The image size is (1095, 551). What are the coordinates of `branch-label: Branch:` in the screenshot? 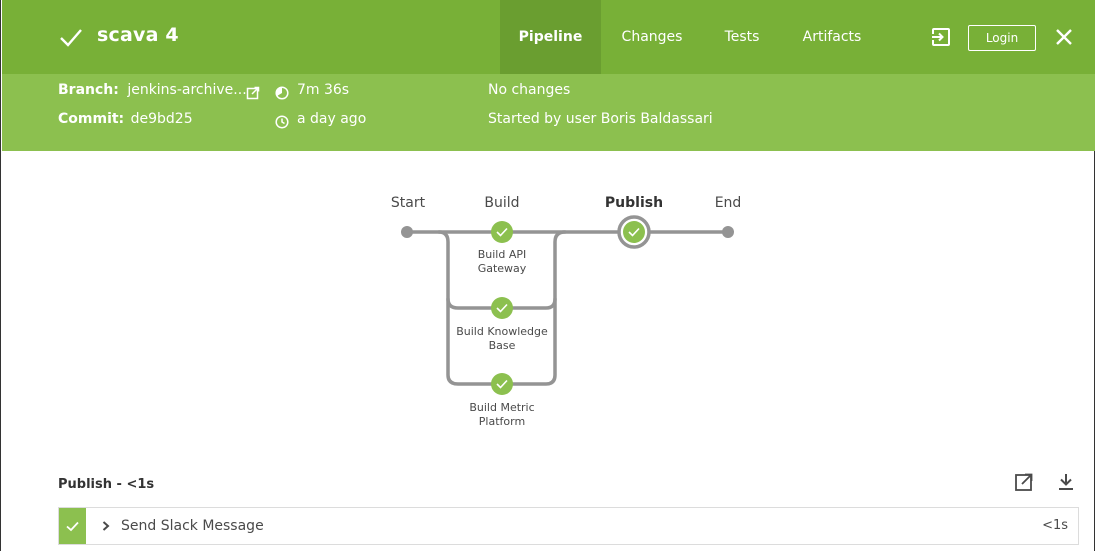 It's located at (88, 90).